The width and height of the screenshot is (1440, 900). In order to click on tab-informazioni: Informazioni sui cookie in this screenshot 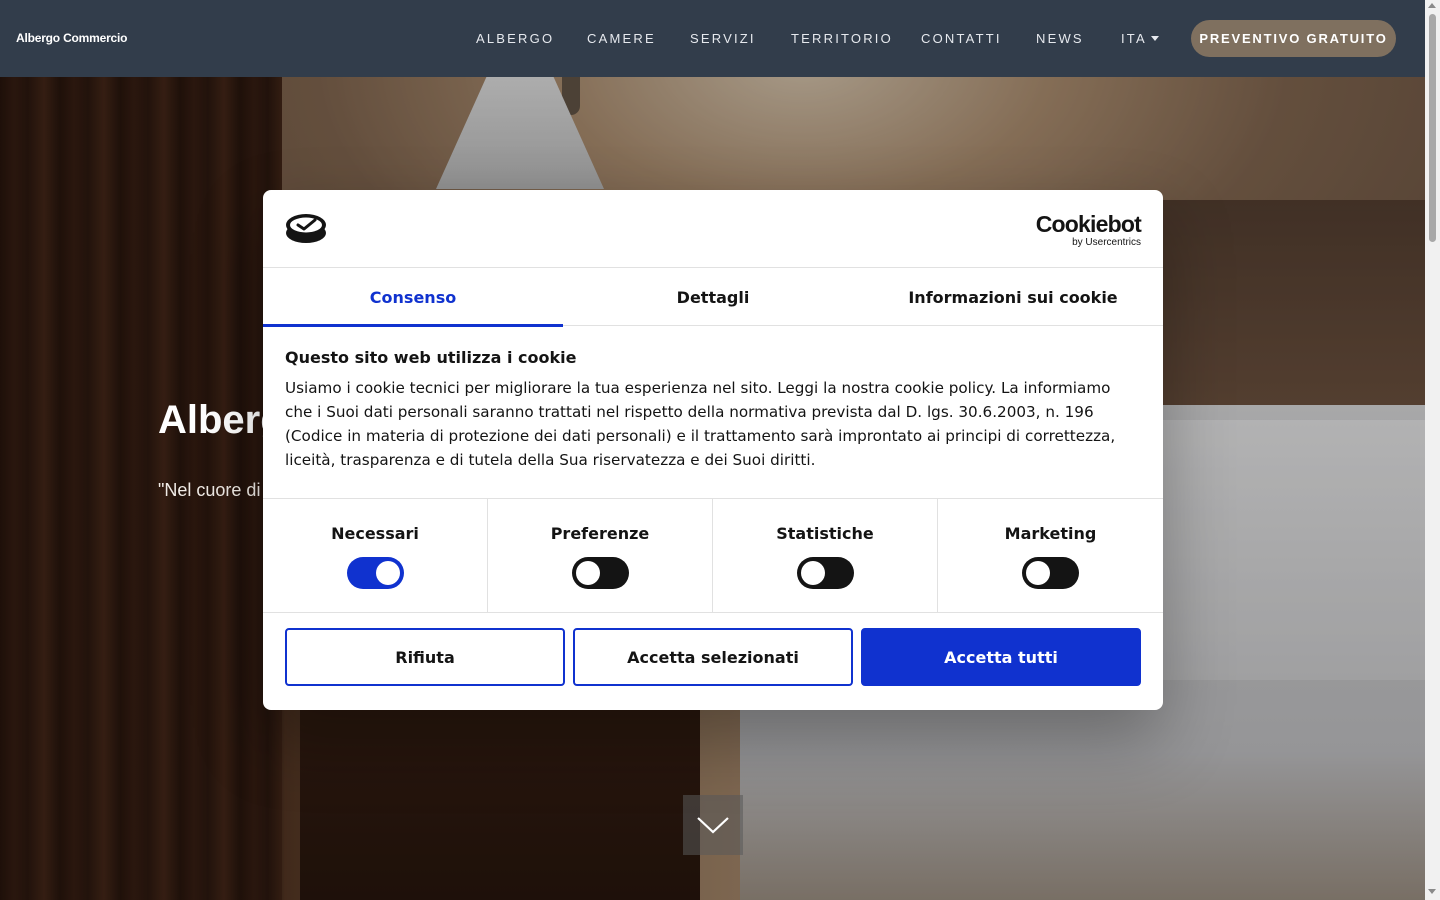, I will do `click(1013, 297)`.